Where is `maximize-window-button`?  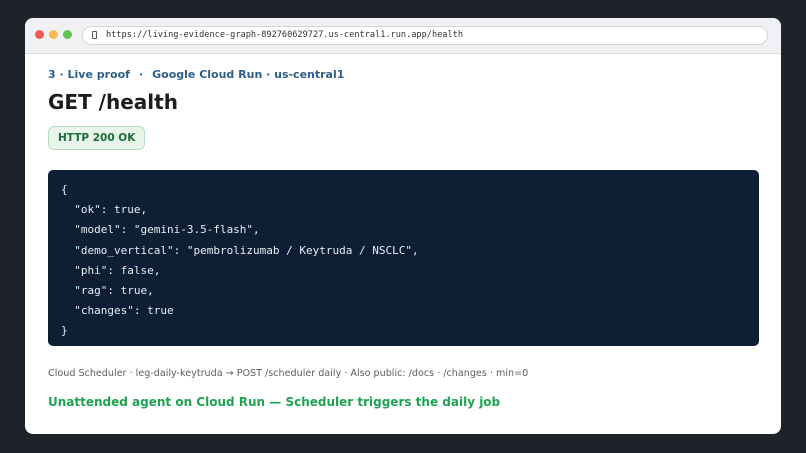
maximize-window-button is located at coordinates (67, 34).